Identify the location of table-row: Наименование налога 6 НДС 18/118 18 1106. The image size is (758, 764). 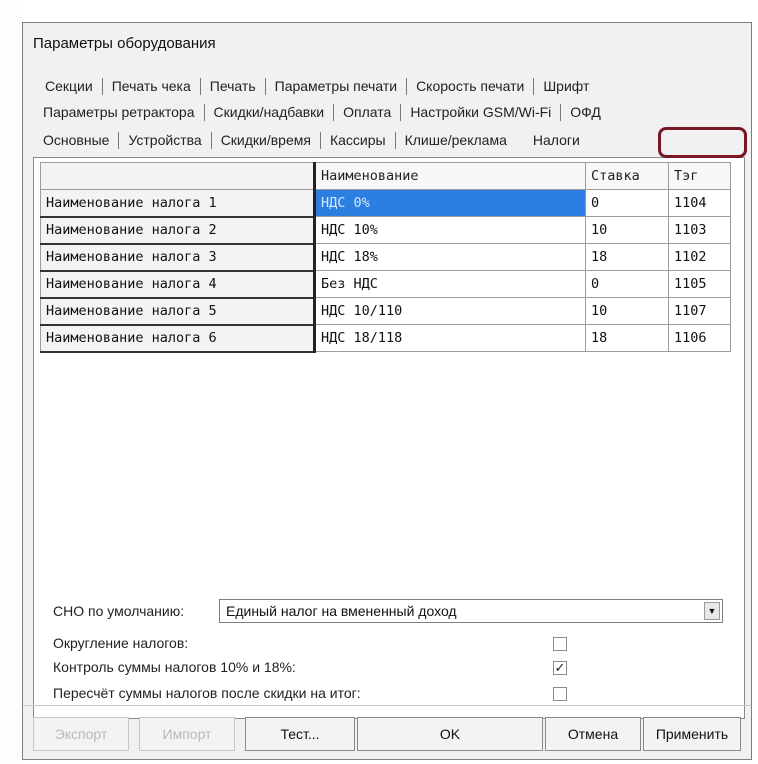
(385, 338).